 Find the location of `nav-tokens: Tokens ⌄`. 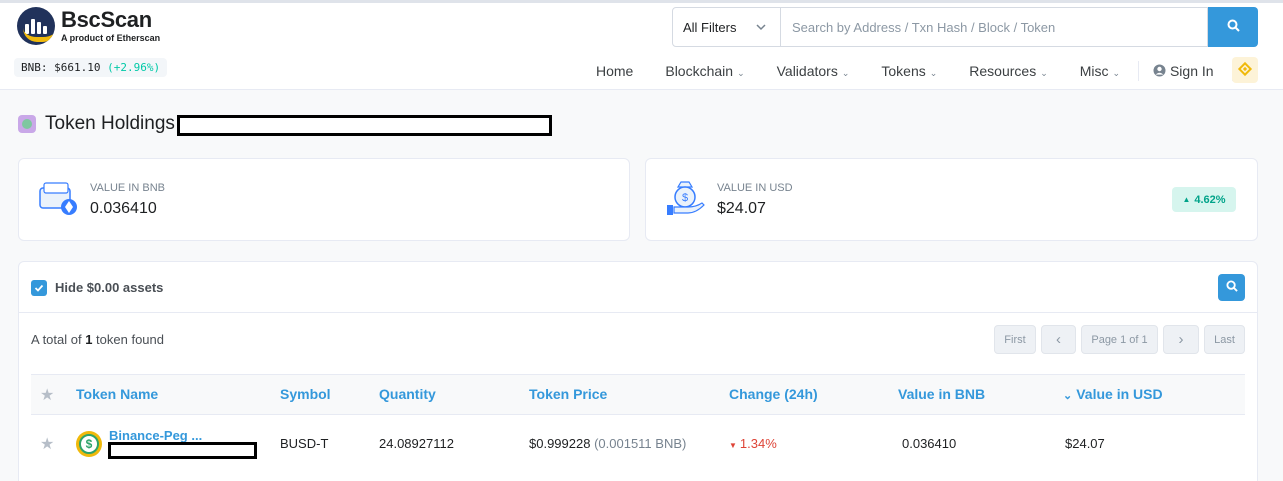

nav-tokens: Tokens ⌄ is located at coordinates (909, 71).